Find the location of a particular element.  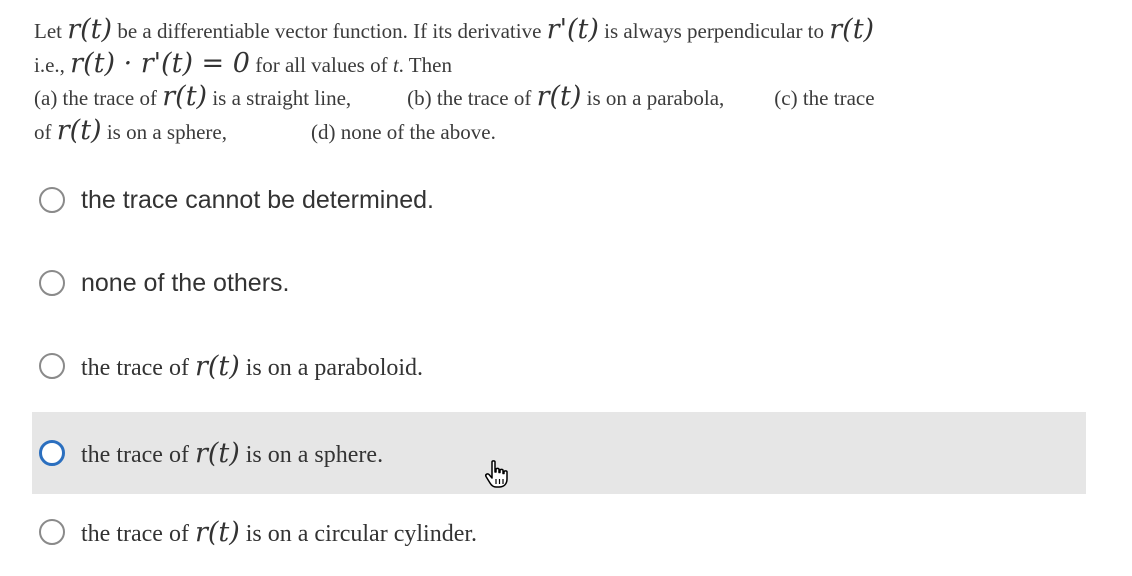

math-dot-product-expression: r(t) · r'(t) = 0 is located at coordinates (160, 63).